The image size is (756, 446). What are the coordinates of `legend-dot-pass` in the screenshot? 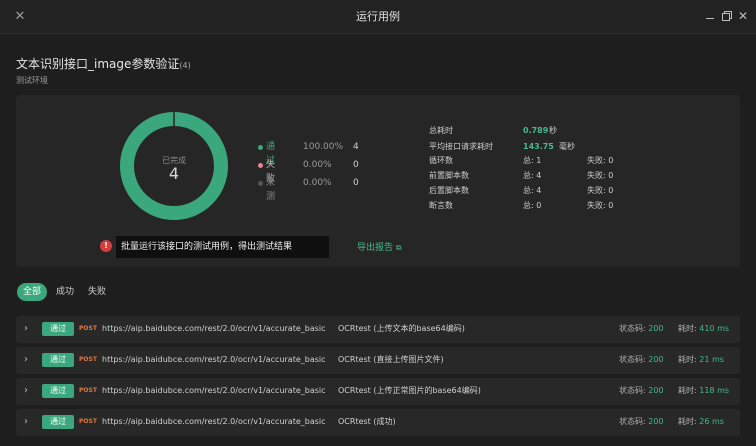 It's located at (260, 147).